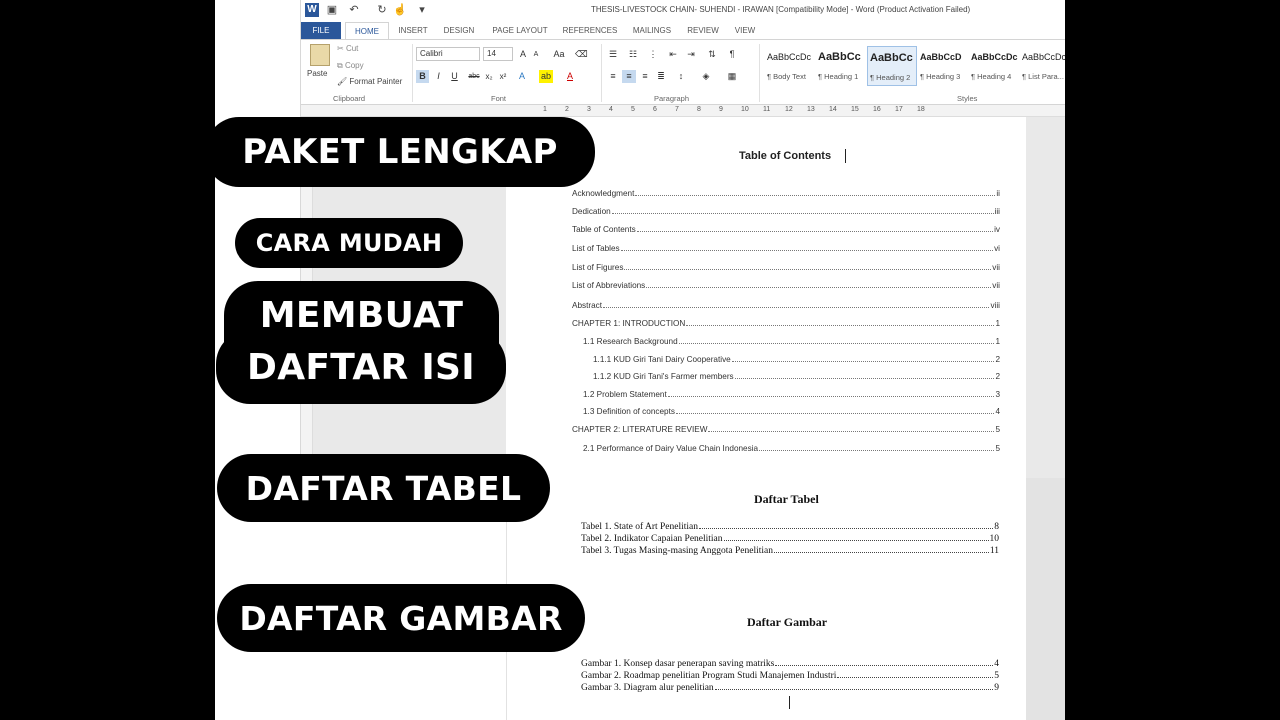 The image size is (1280, 720). Describe the element at coordinates (997, 376) in the screenshot. I see `toc-entry-page: 2` at that location.